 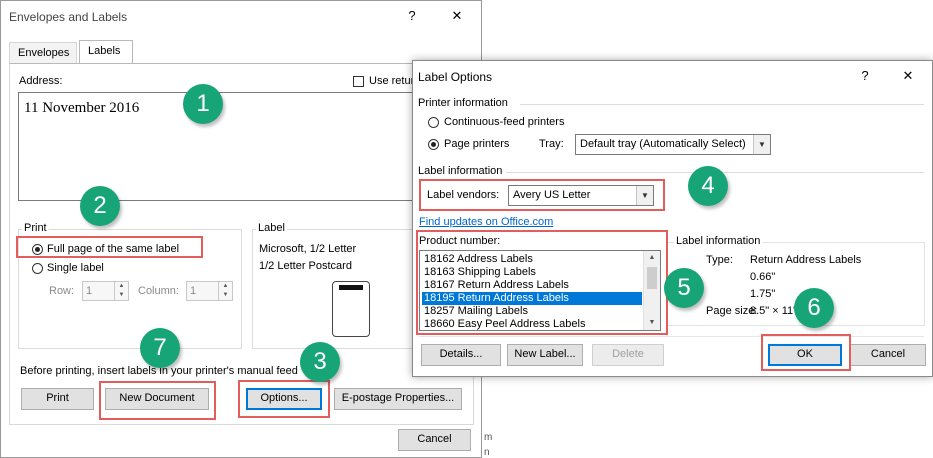 I want to click on title-bar: Envelopes and Labels ? ✕, so click(x=241, y=16).